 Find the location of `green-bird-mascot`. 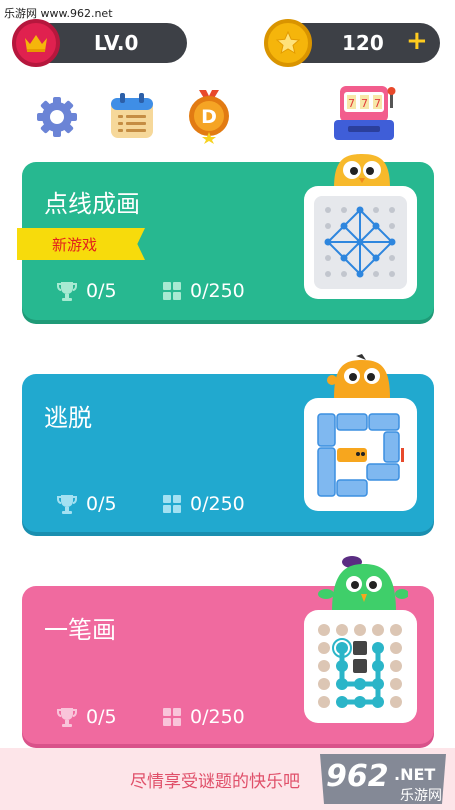

green-bird-mascot is located at coordinates (363, 583).